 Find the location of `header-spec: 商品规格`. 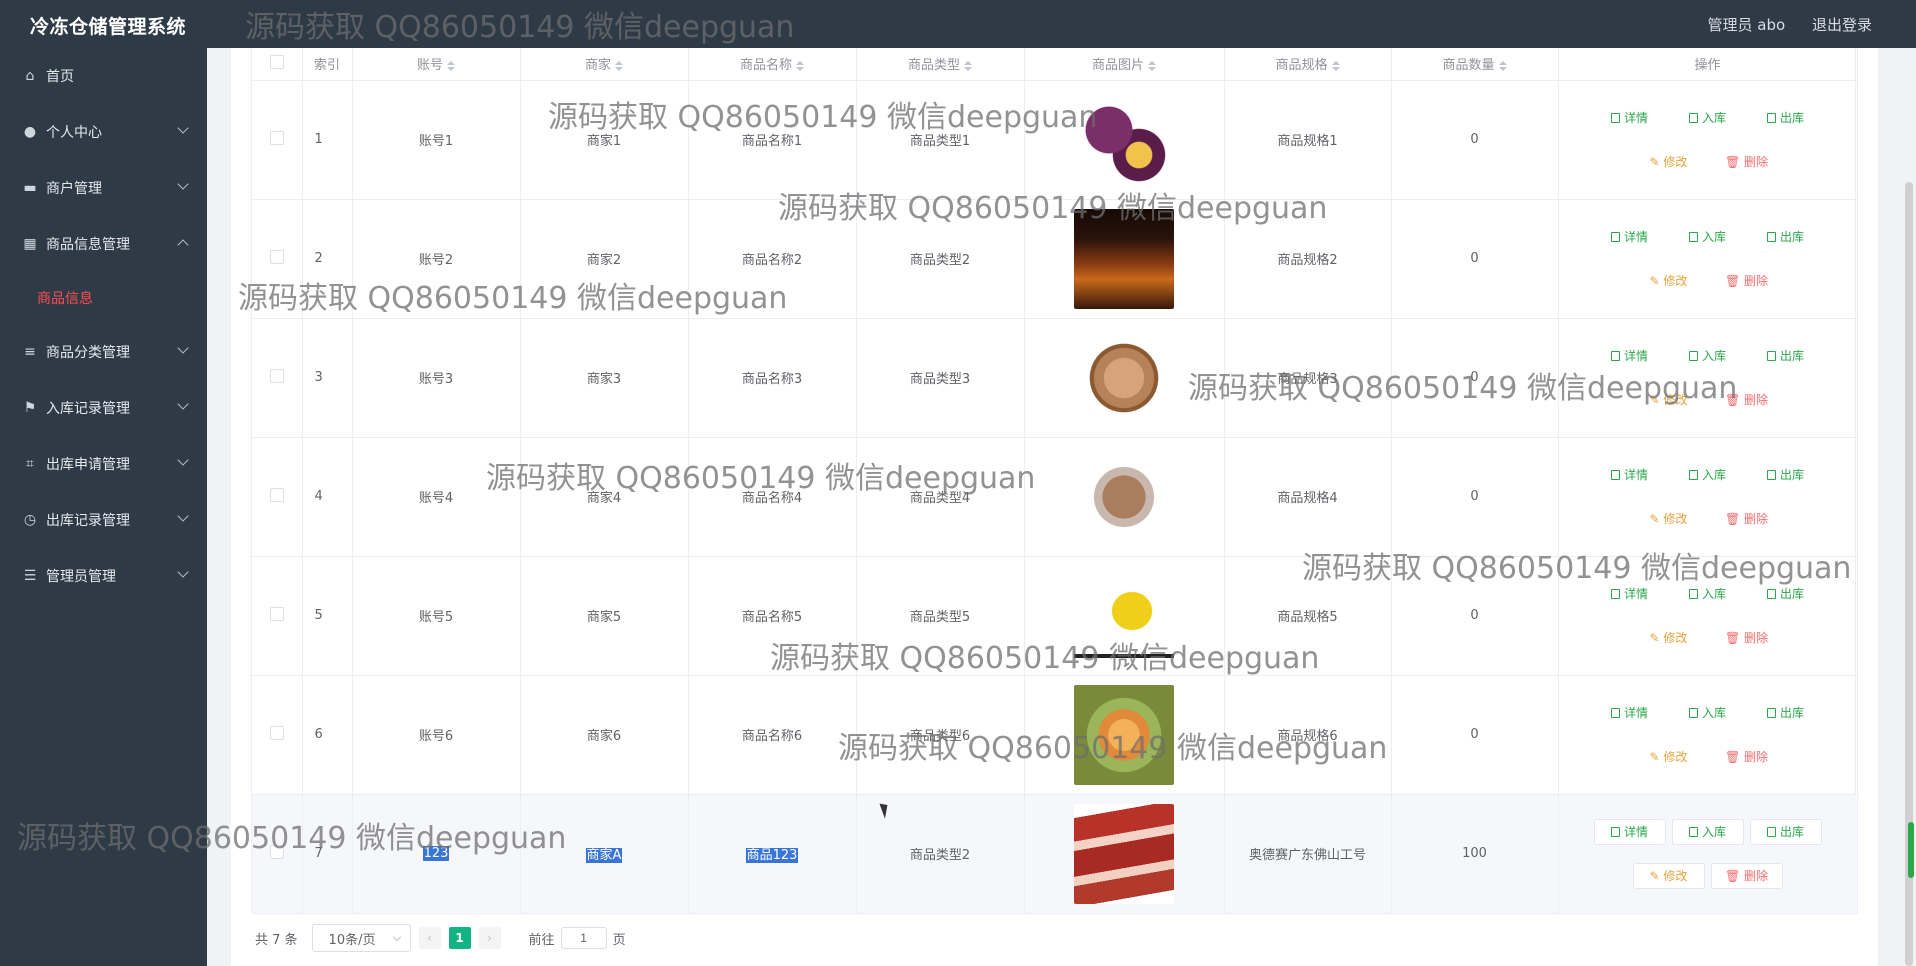

header-spec: 商品规格 is located at coordinates (1308, 64).